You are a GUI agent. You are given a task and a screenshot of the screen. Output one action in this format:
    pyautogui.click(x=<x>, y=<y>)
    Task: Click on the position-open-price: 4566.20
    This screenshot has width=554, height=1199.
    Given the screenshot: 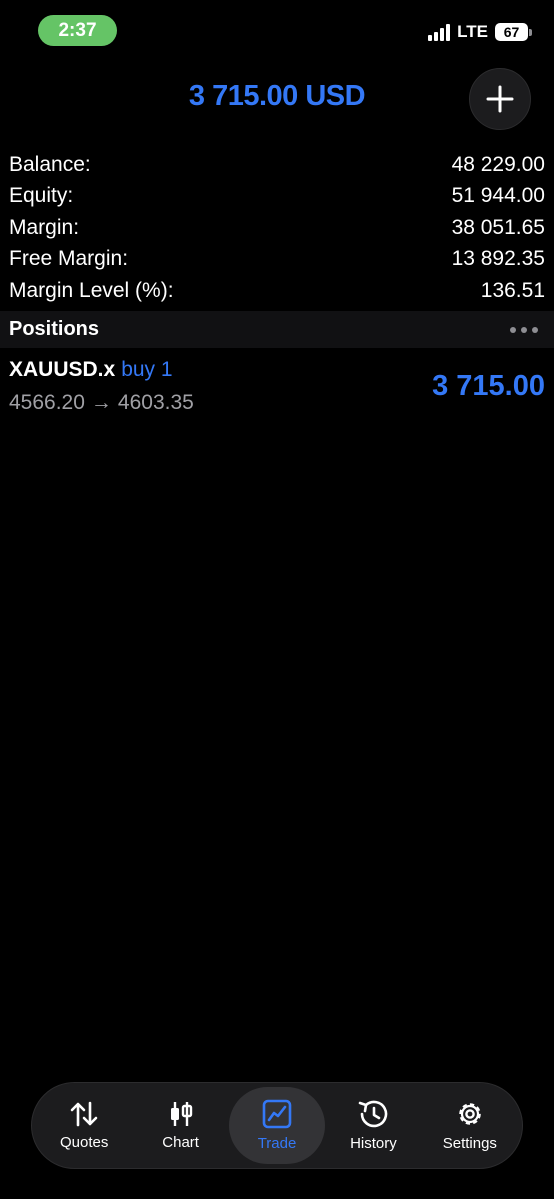 What is the action you would take?
    pyautogui.click(x=47, y=402)
    